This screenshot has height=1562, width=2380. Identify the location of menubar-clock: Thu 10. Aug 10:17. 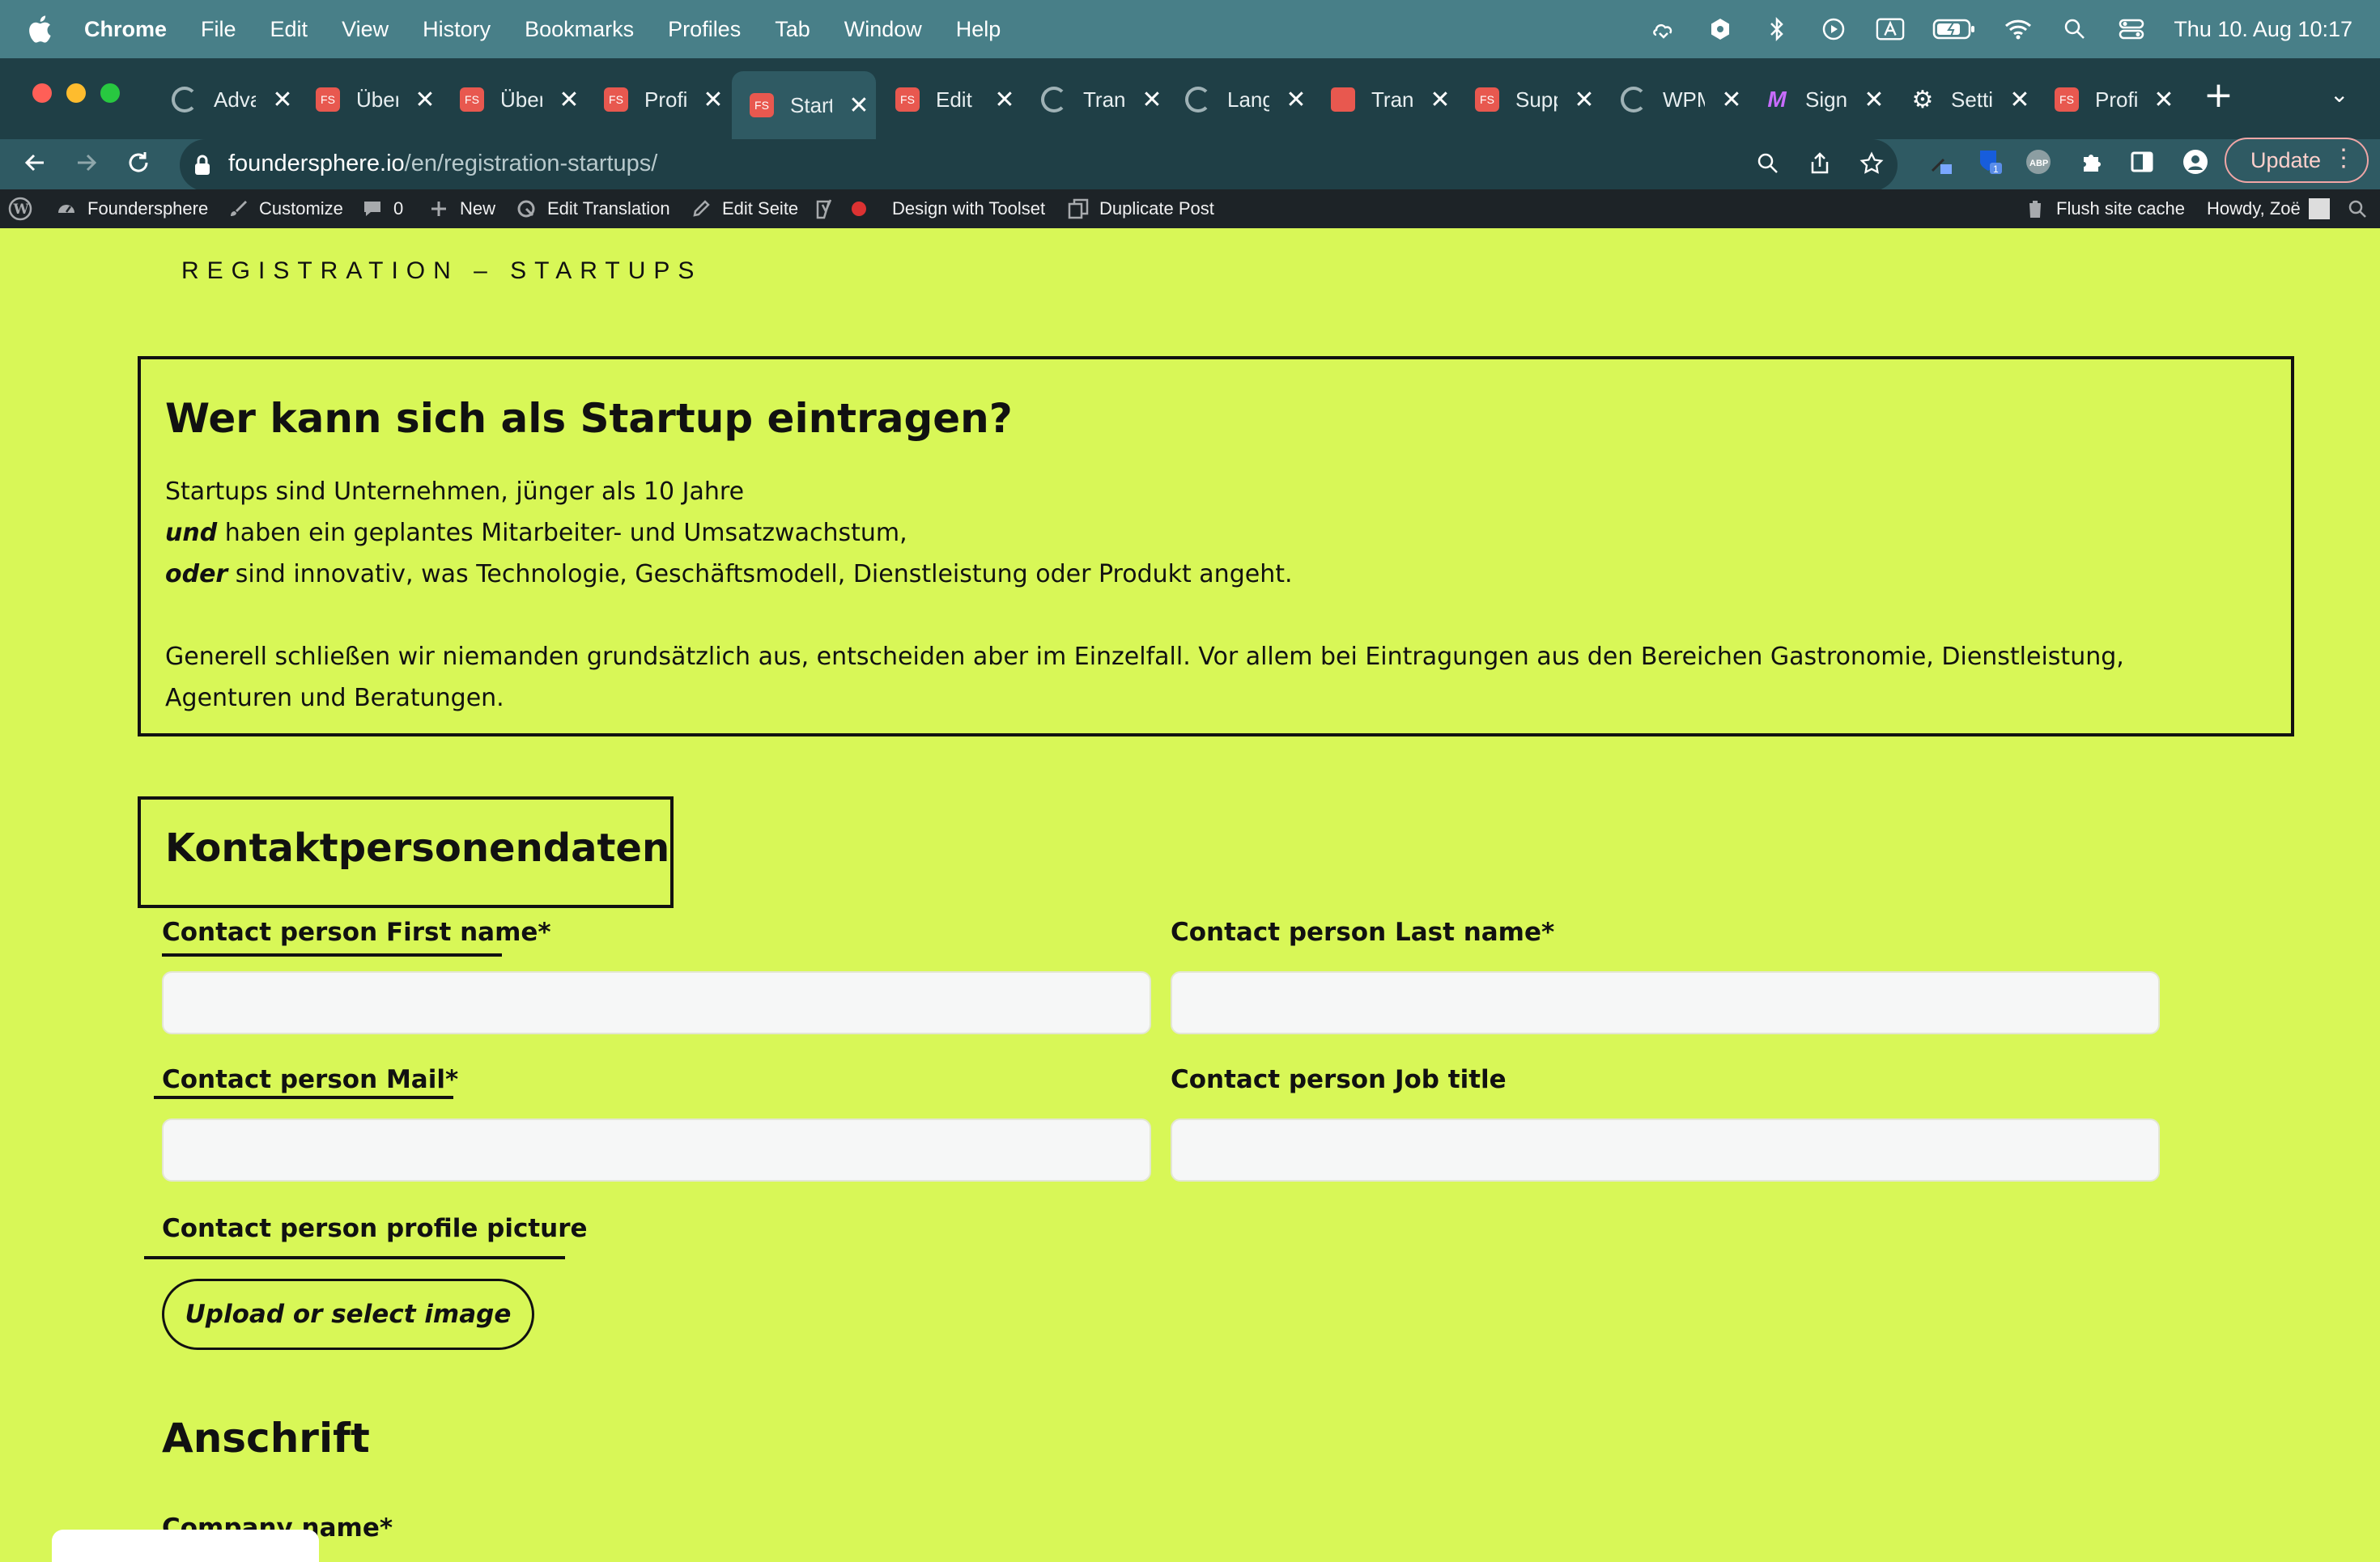
(2263, 29).